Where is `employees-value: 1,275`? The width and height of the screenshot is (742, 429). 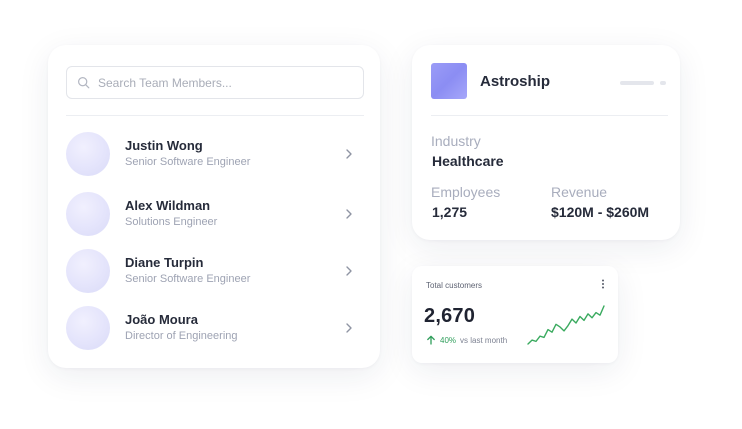
employees-value: 1,275 is located at coordinates (450, 212).